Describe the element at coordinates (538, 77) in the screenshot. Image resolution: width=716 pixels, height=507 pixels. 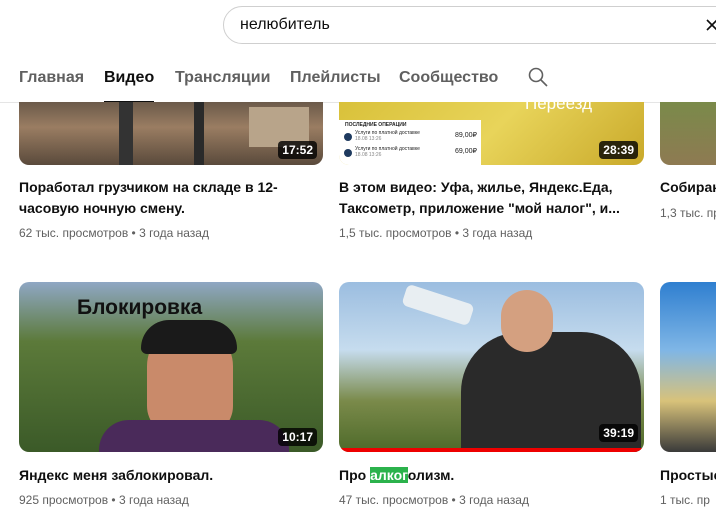
I see `search-icon` at that location.